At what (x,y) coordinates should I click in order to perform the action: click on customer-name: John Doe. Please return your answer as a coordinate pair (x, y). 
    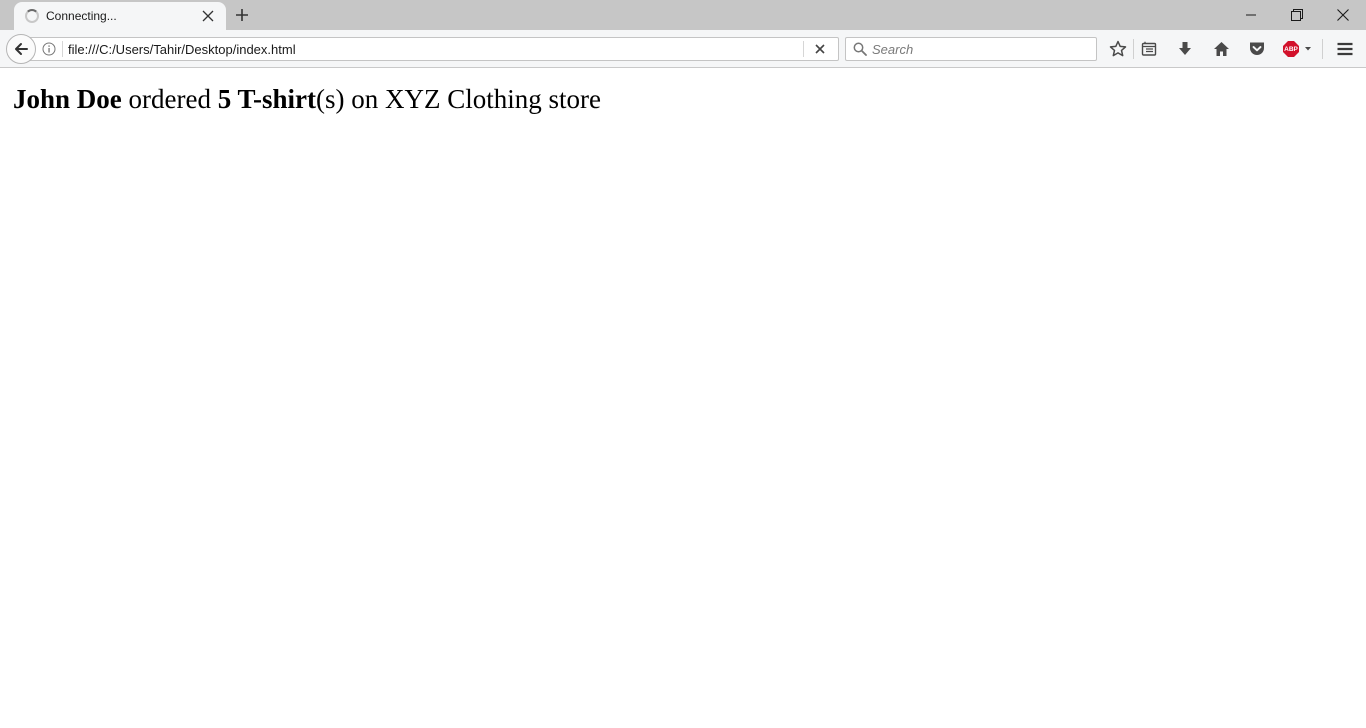
    Looking at the image, I should click on (67, 99).